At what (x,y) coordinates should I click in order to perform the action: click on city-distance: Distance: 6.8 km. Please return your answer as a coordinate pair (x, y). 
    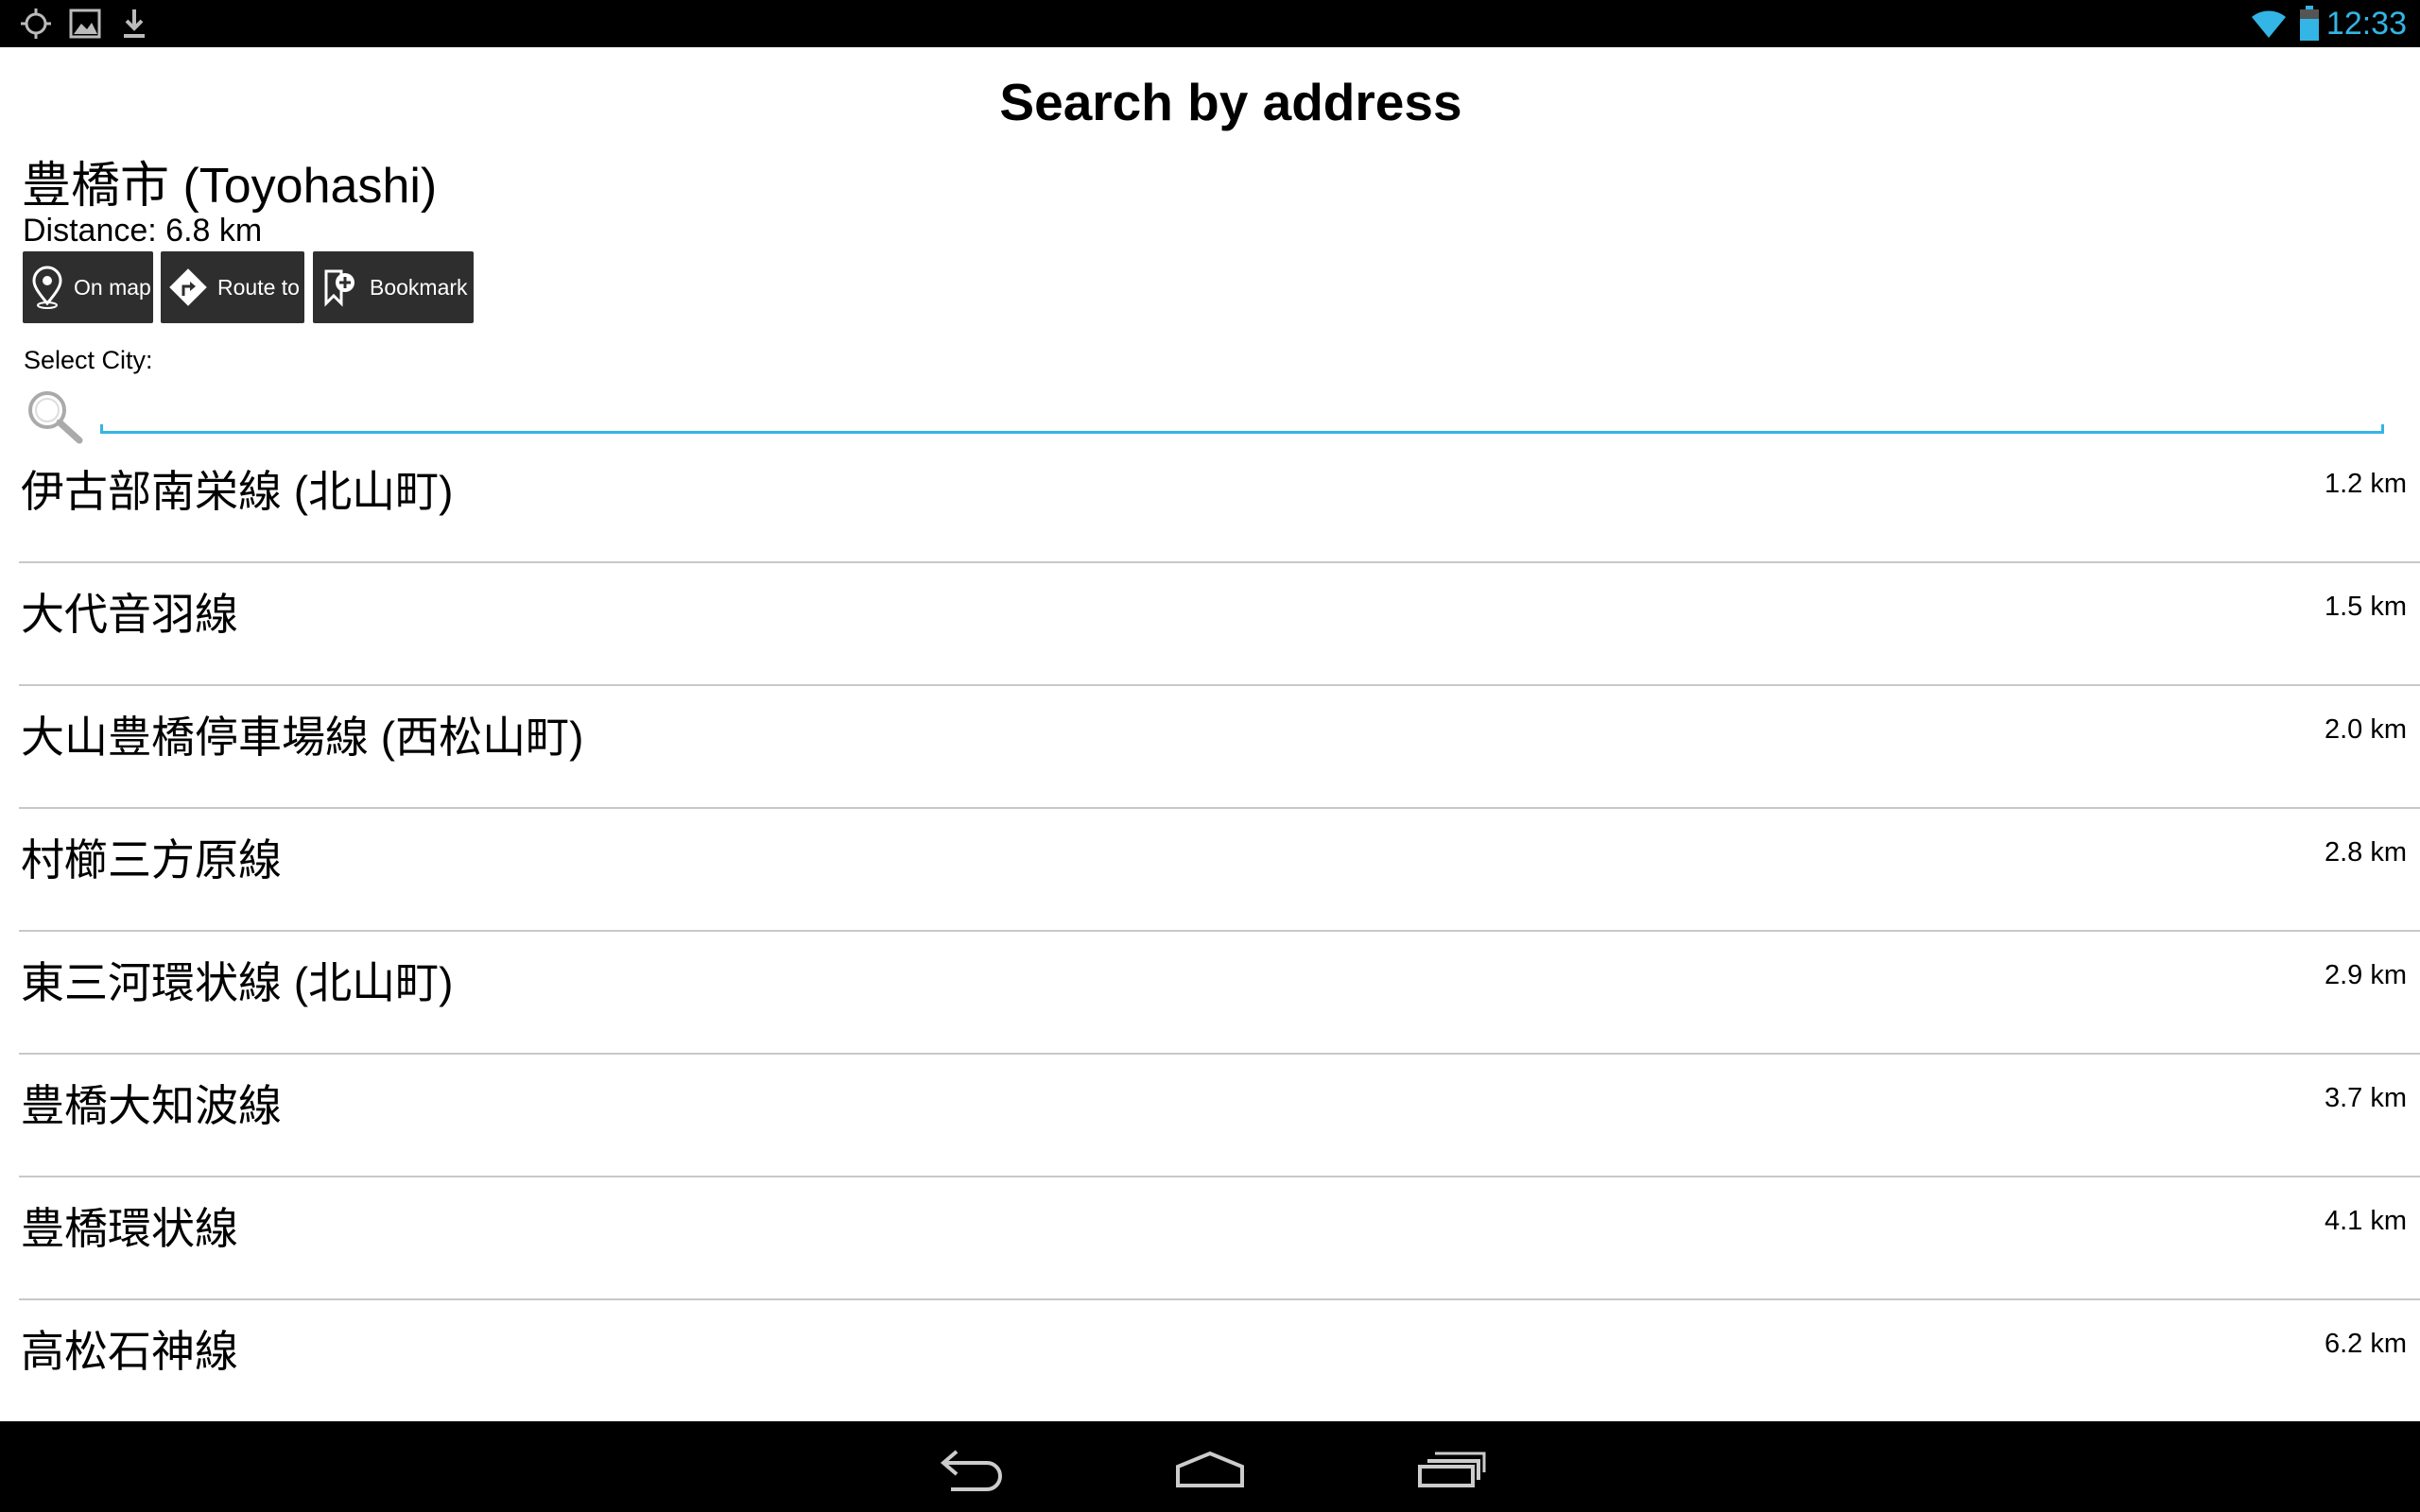
    Looking at the image, I should click on (143, 231).